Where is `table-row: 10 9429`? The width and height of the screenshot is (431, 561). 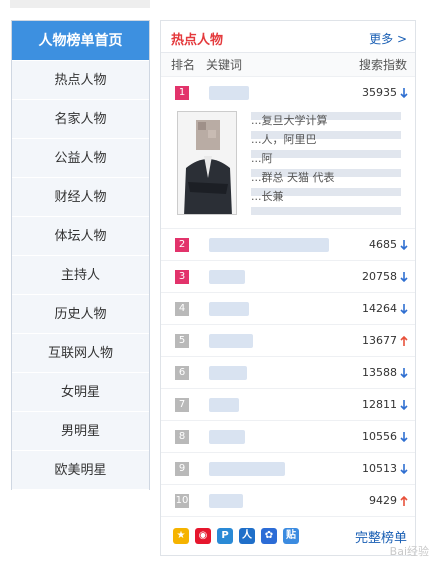
table-row: 10 9429 is located at coordinates (288, 501).